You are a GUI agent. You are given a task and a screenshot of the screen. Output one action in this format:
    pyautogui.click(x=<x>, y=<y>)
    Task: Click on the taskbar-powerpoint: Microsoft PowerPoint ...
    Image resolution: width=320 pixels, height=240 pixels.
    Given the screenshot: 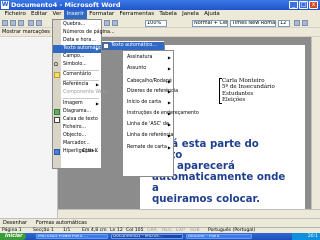 What is the action you would take?
    pyautogui.click(x=72, y=236)
    